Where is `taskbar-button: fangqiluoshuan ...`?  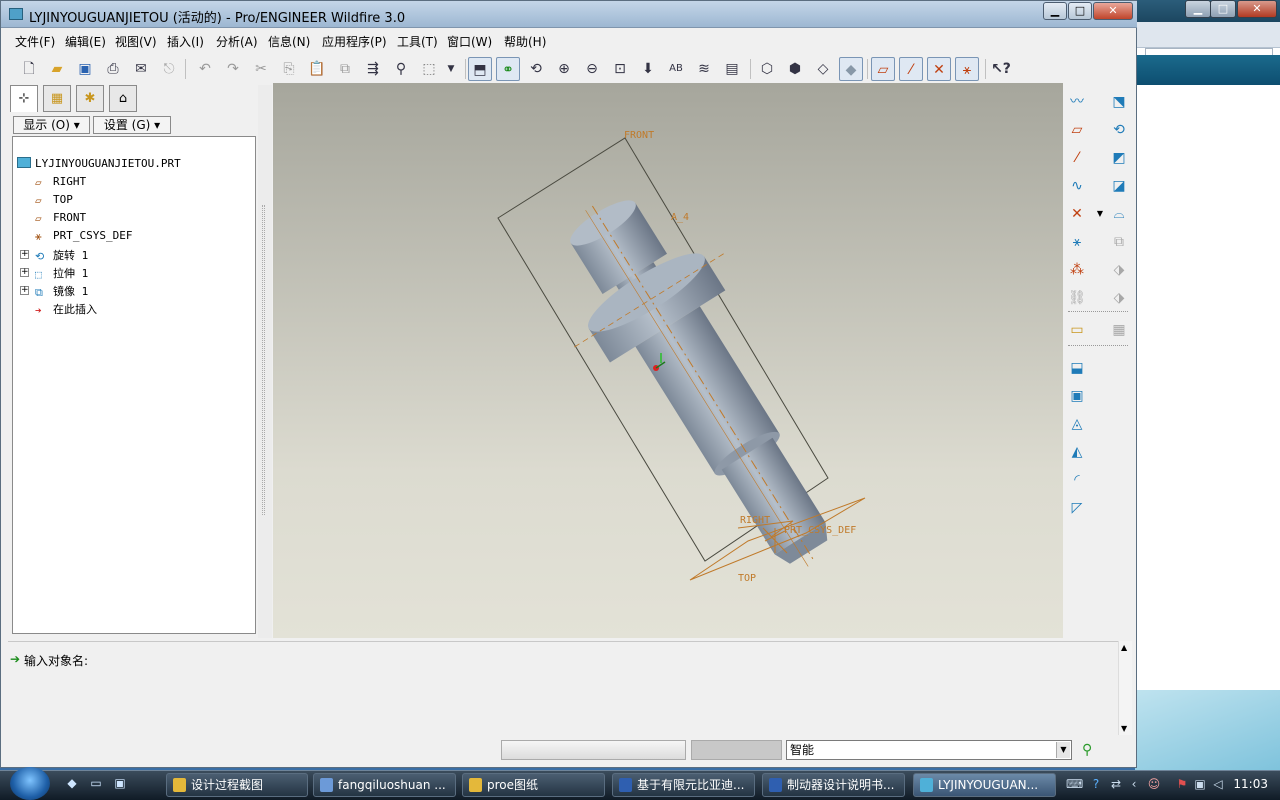
taskbar-button: fangqiluoshuan ... is located at coordinates (384, 785).